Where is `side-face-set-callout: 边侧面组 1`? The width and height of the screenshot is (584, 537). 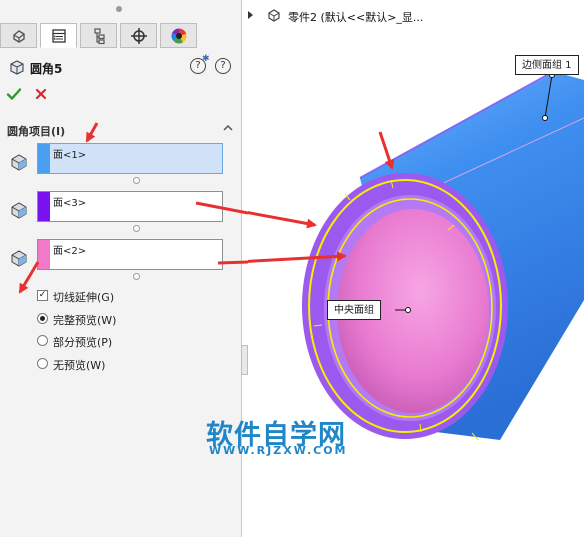 side-face-set-callout: 边侧面组 1 is located at coordinates (547, 65).